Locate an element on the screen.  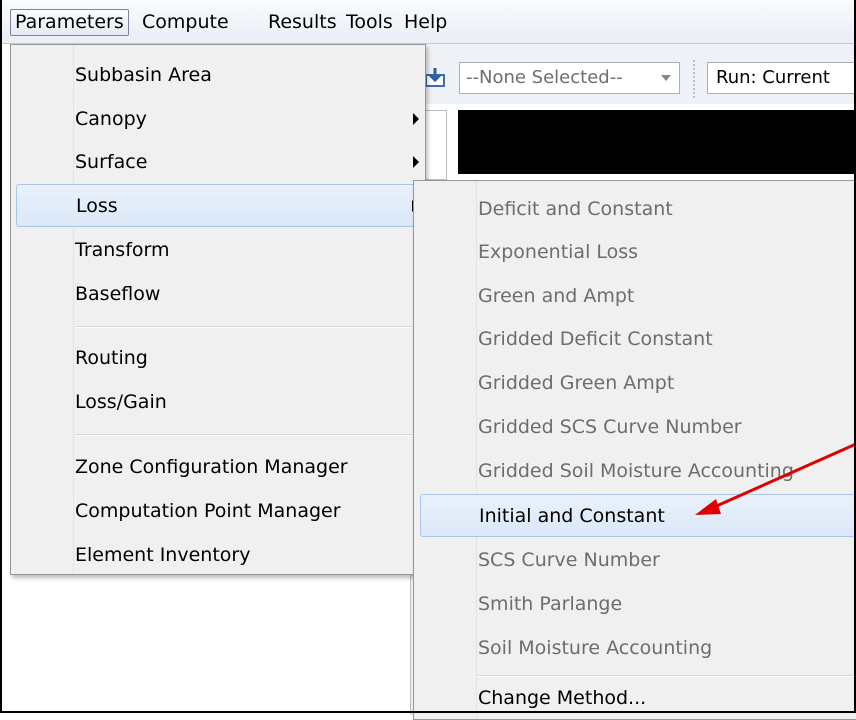
menu-item-label: Soil Moisture Accounting is located at coordinates (595, 648).